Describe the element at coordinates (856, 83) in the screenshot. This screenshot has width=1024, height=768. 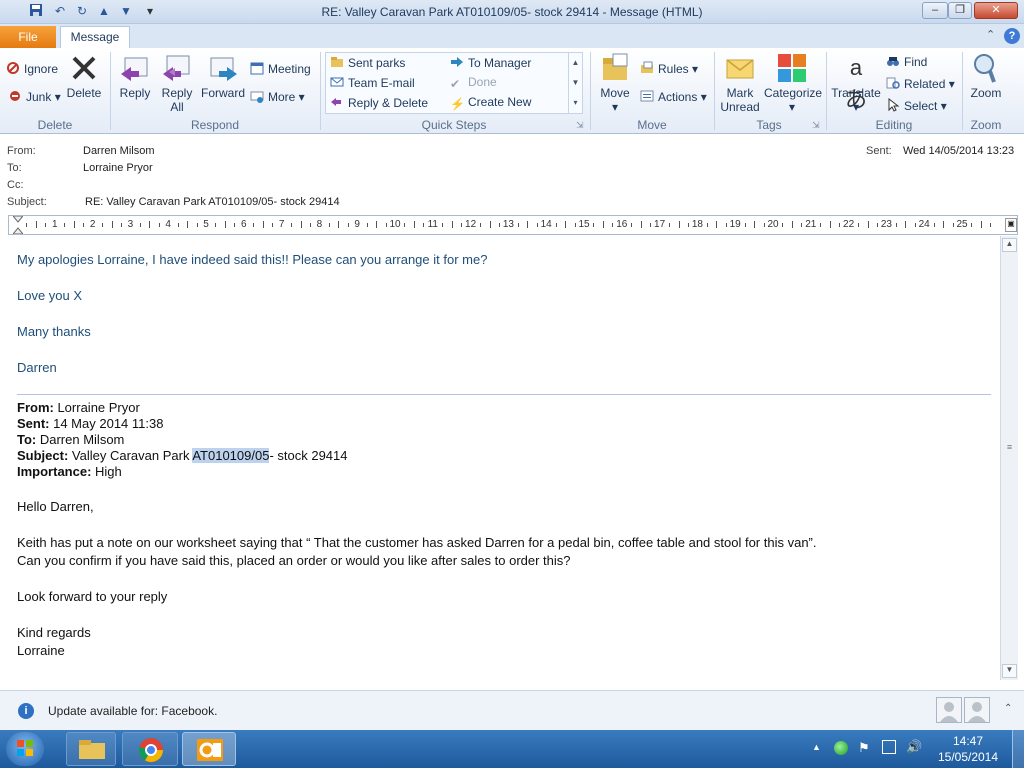
I see `translate-button: aあ Translate ▾` at that location.